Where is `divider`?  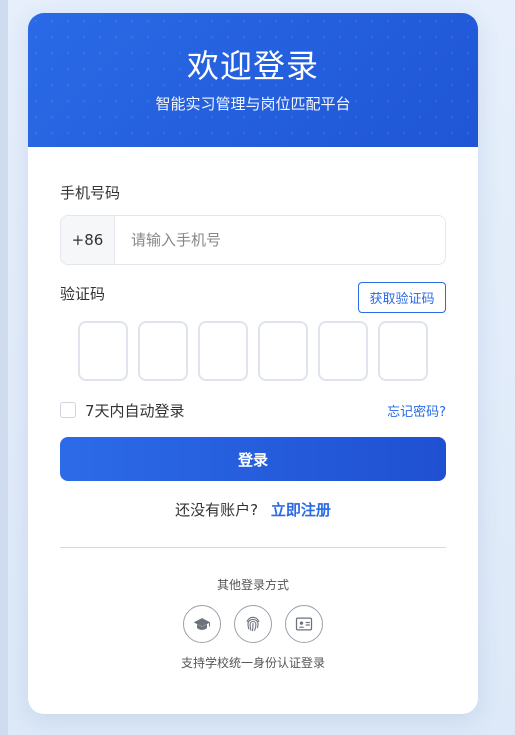 divider is located at coordinates (253, 547).